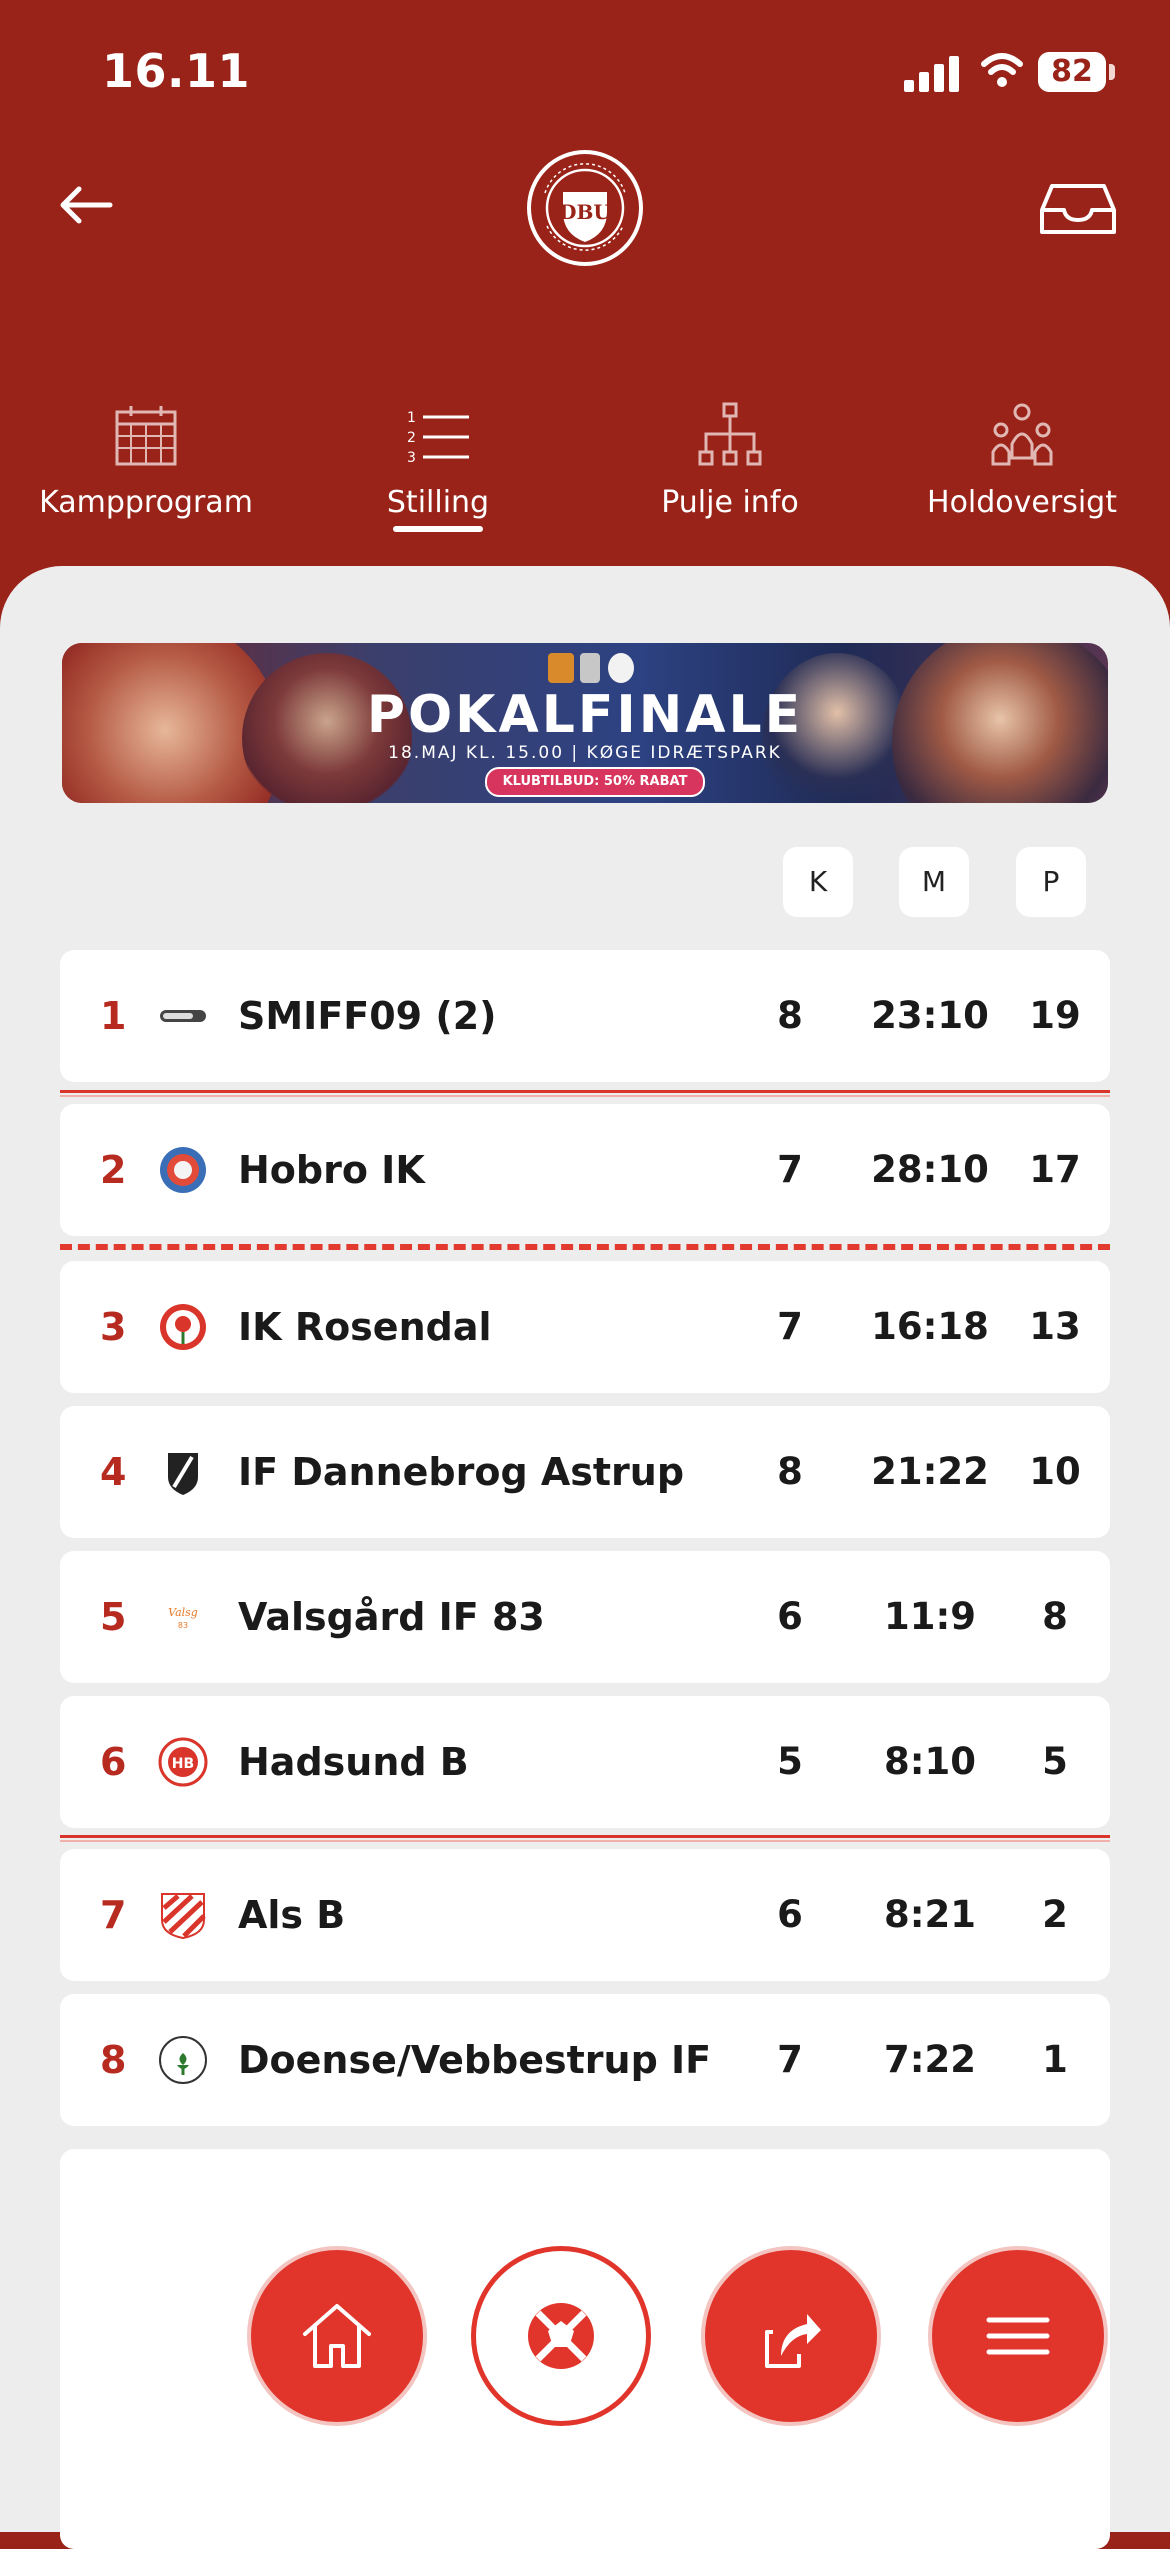  What do you see at coordinates (930, 1761) in the screenshot?
I see `goals: 8:10` at bounding box center [930, 1761].